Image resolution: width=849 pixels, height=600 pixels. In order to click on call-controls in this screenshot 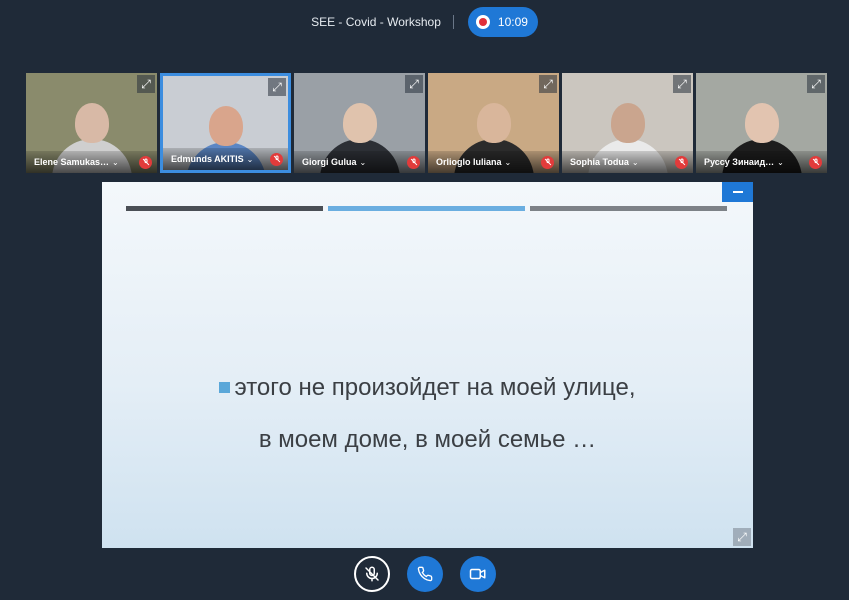, I will do `click(424, 575)`.